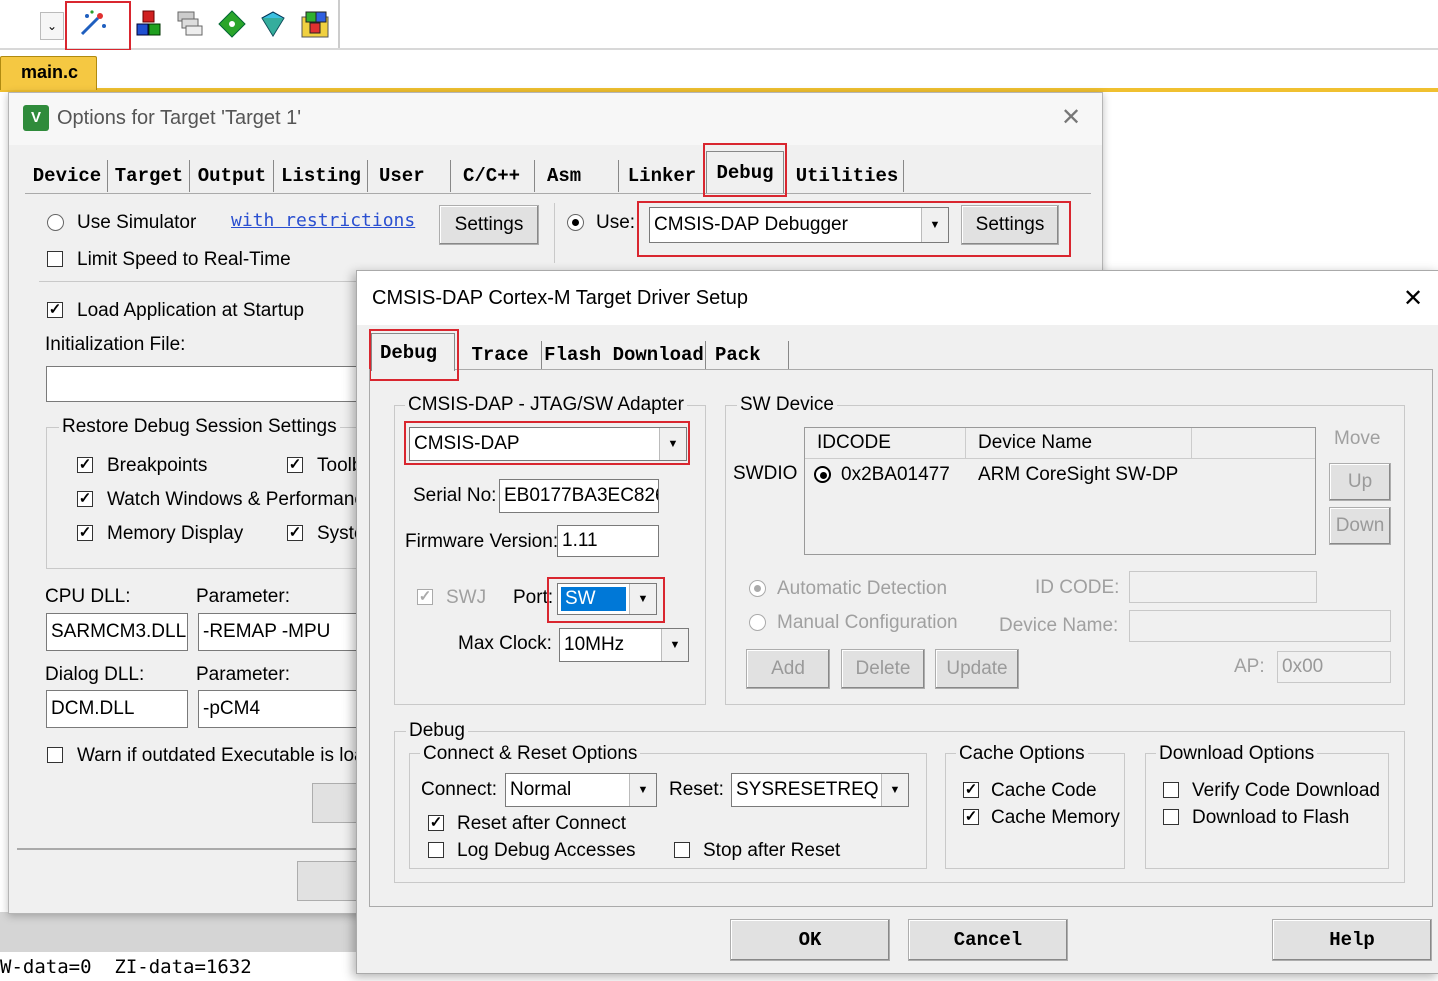 Image resolution: width=1438 pixels, height=981 pixels. Describe the element at coordinates (410, 176) in the screenshot. I see `tab-user: User` at that location.